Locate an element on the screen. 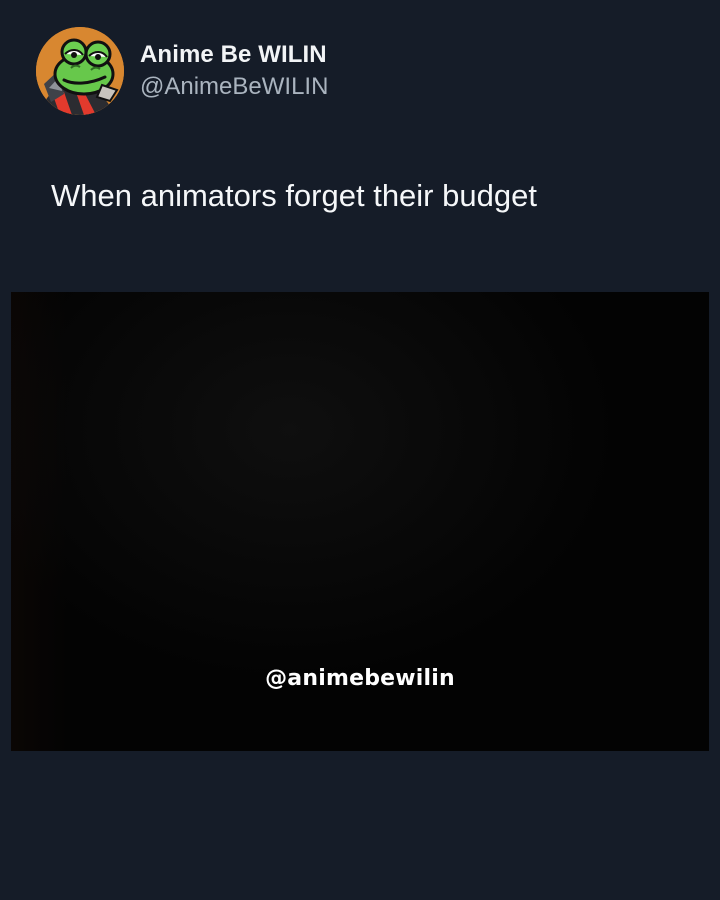 Image resolution: width=720 pixels, height=900 pixels. author-handle: @AnimeBeWILIN is located at coordinates (234, 87).